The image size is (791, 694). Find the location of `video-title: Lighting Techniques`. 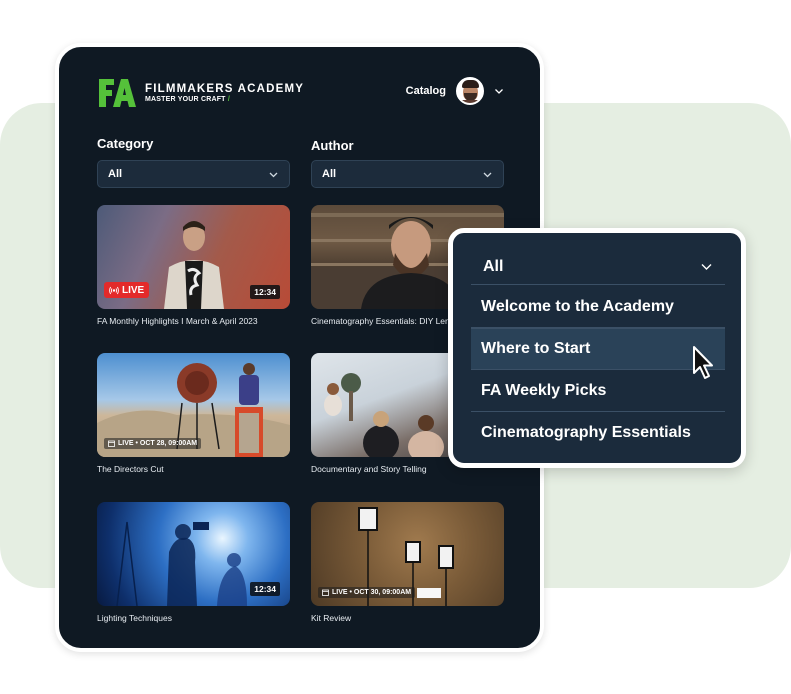

video-title: Lighting Techniques is located at coordinates (193, 618).